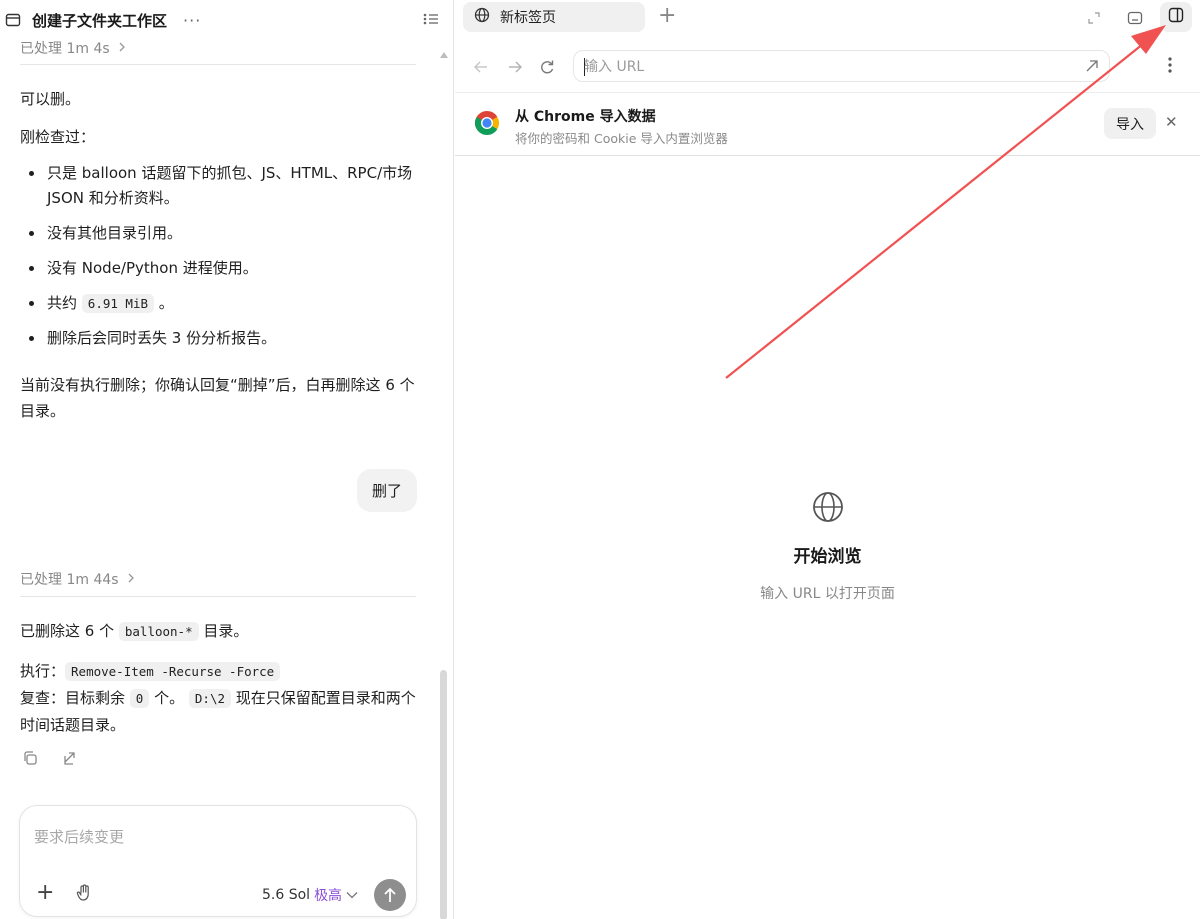 The width and height of the screenshot is (1200, 919). Describe the element at coordinates (481, 67) in the screenshot. I see `back-icon` at that location.